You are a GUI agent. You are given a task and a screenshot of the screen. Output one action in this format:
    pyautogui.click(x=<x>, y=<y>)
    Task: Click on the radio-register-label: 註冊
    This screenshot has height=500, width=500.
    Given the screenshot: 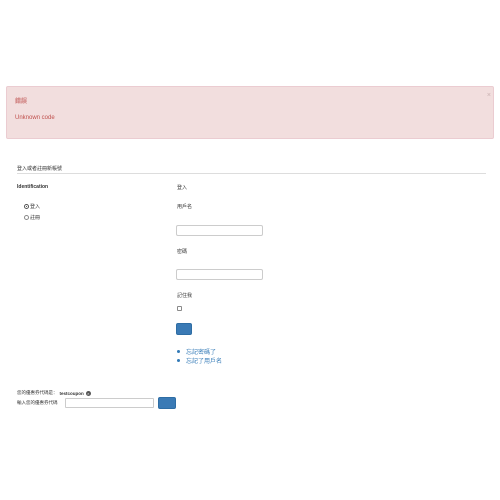 What is the action you would take?
    pyautogui.click(x=35, y=218)
    